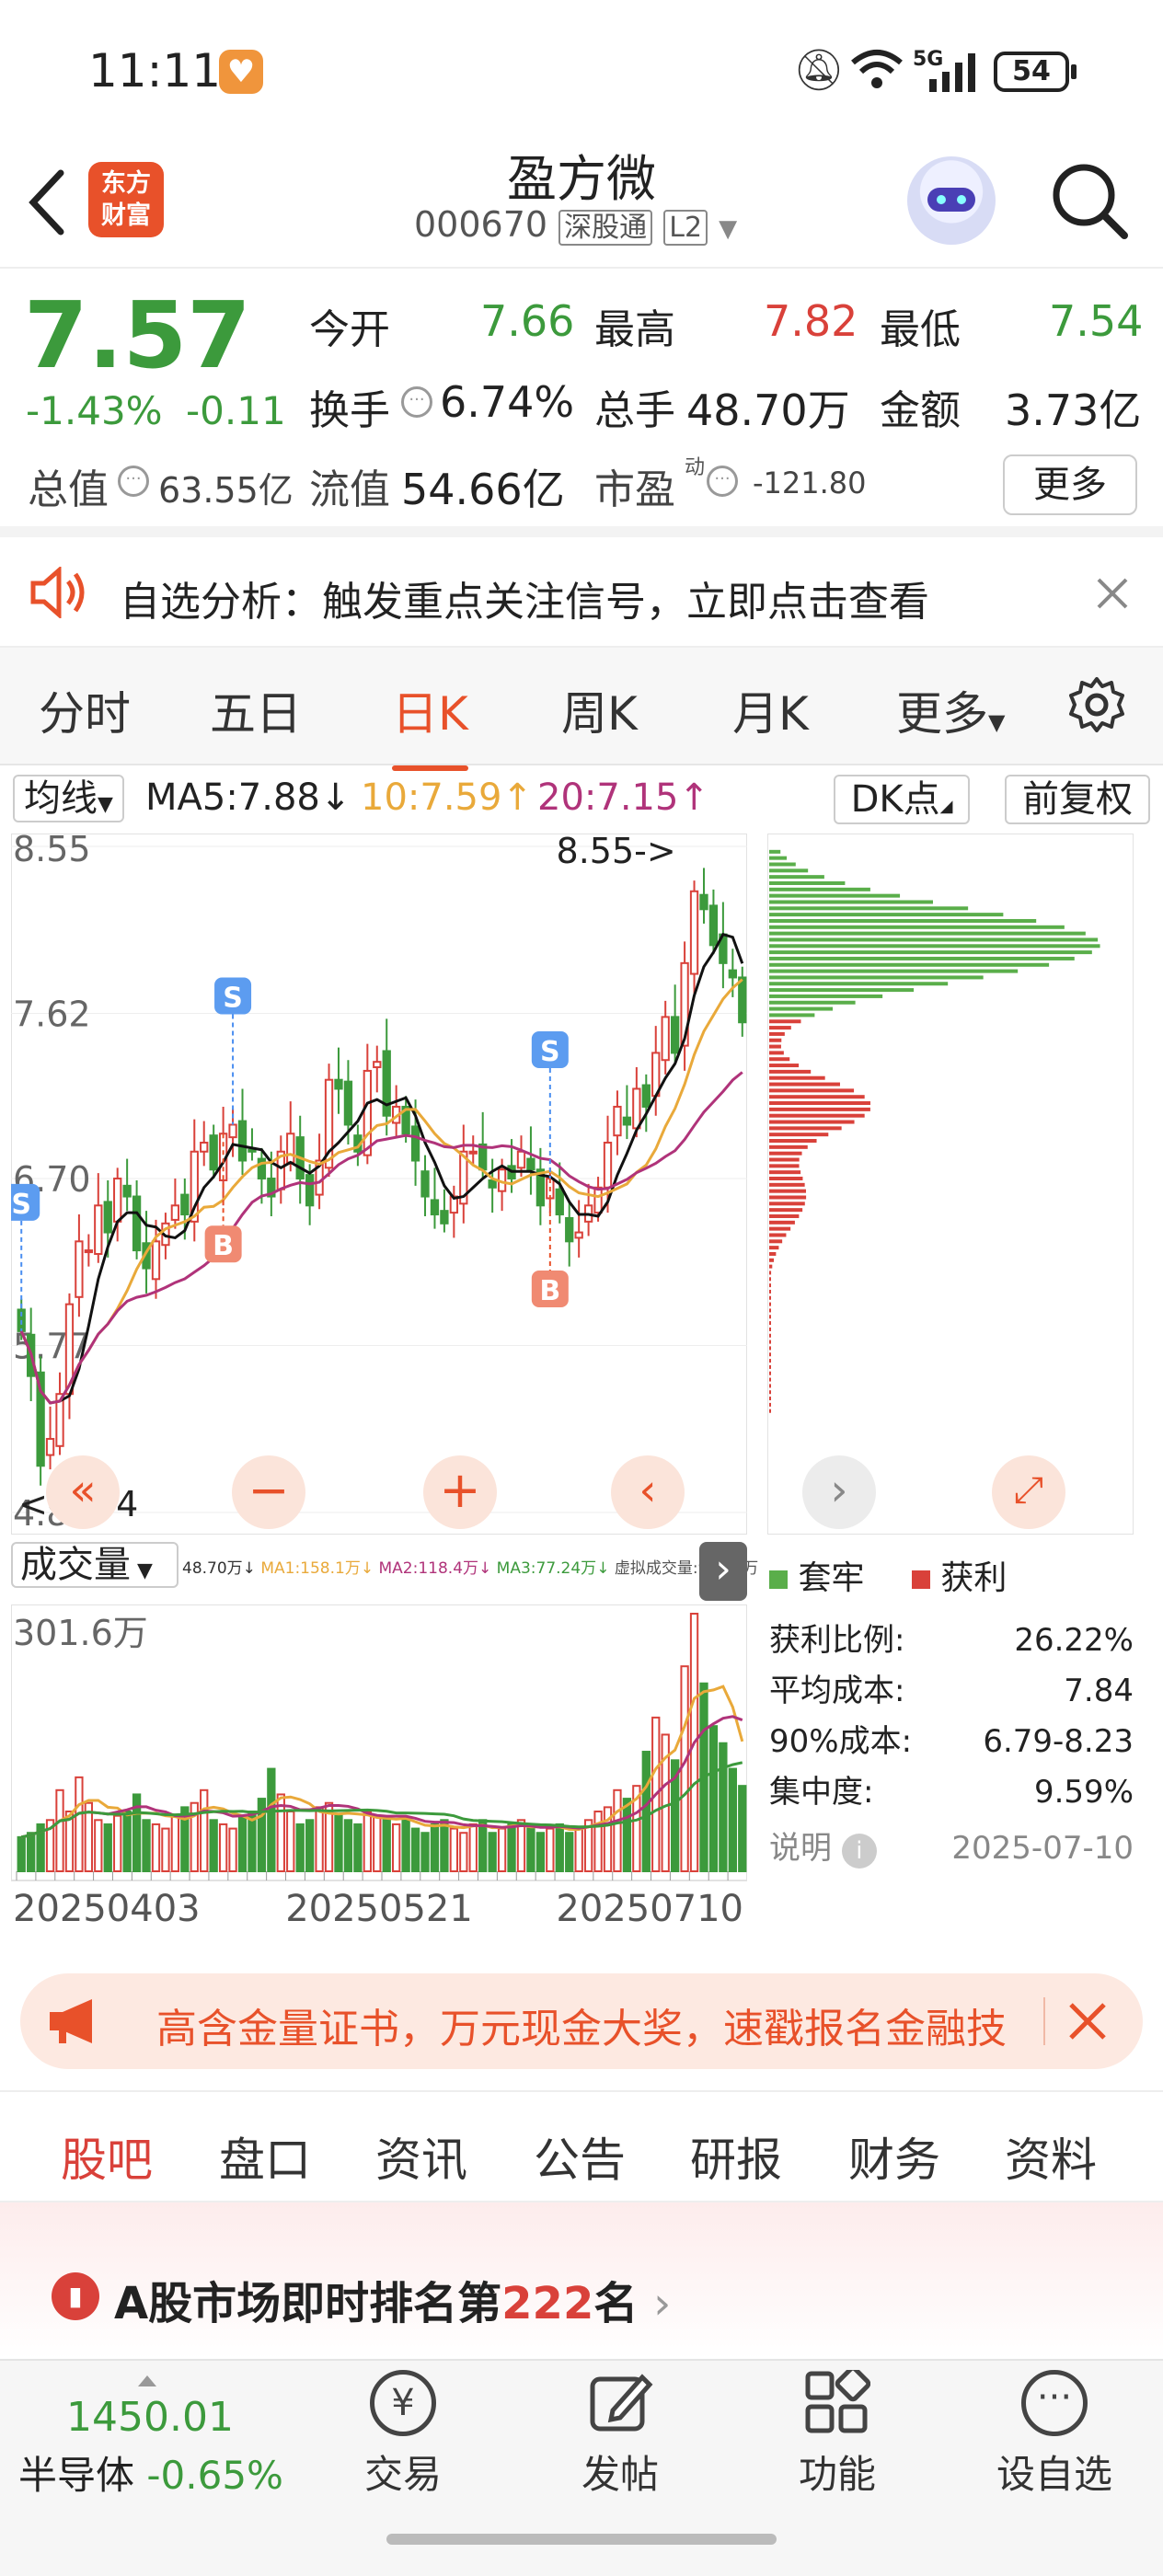 This screenshot has height=2576, width=1163. What do you see at coordinates (951, 1848) in the screenshot?
I see `chip-note-row: 说明 i 2025-07-10` at bounding box center [951, 1848].